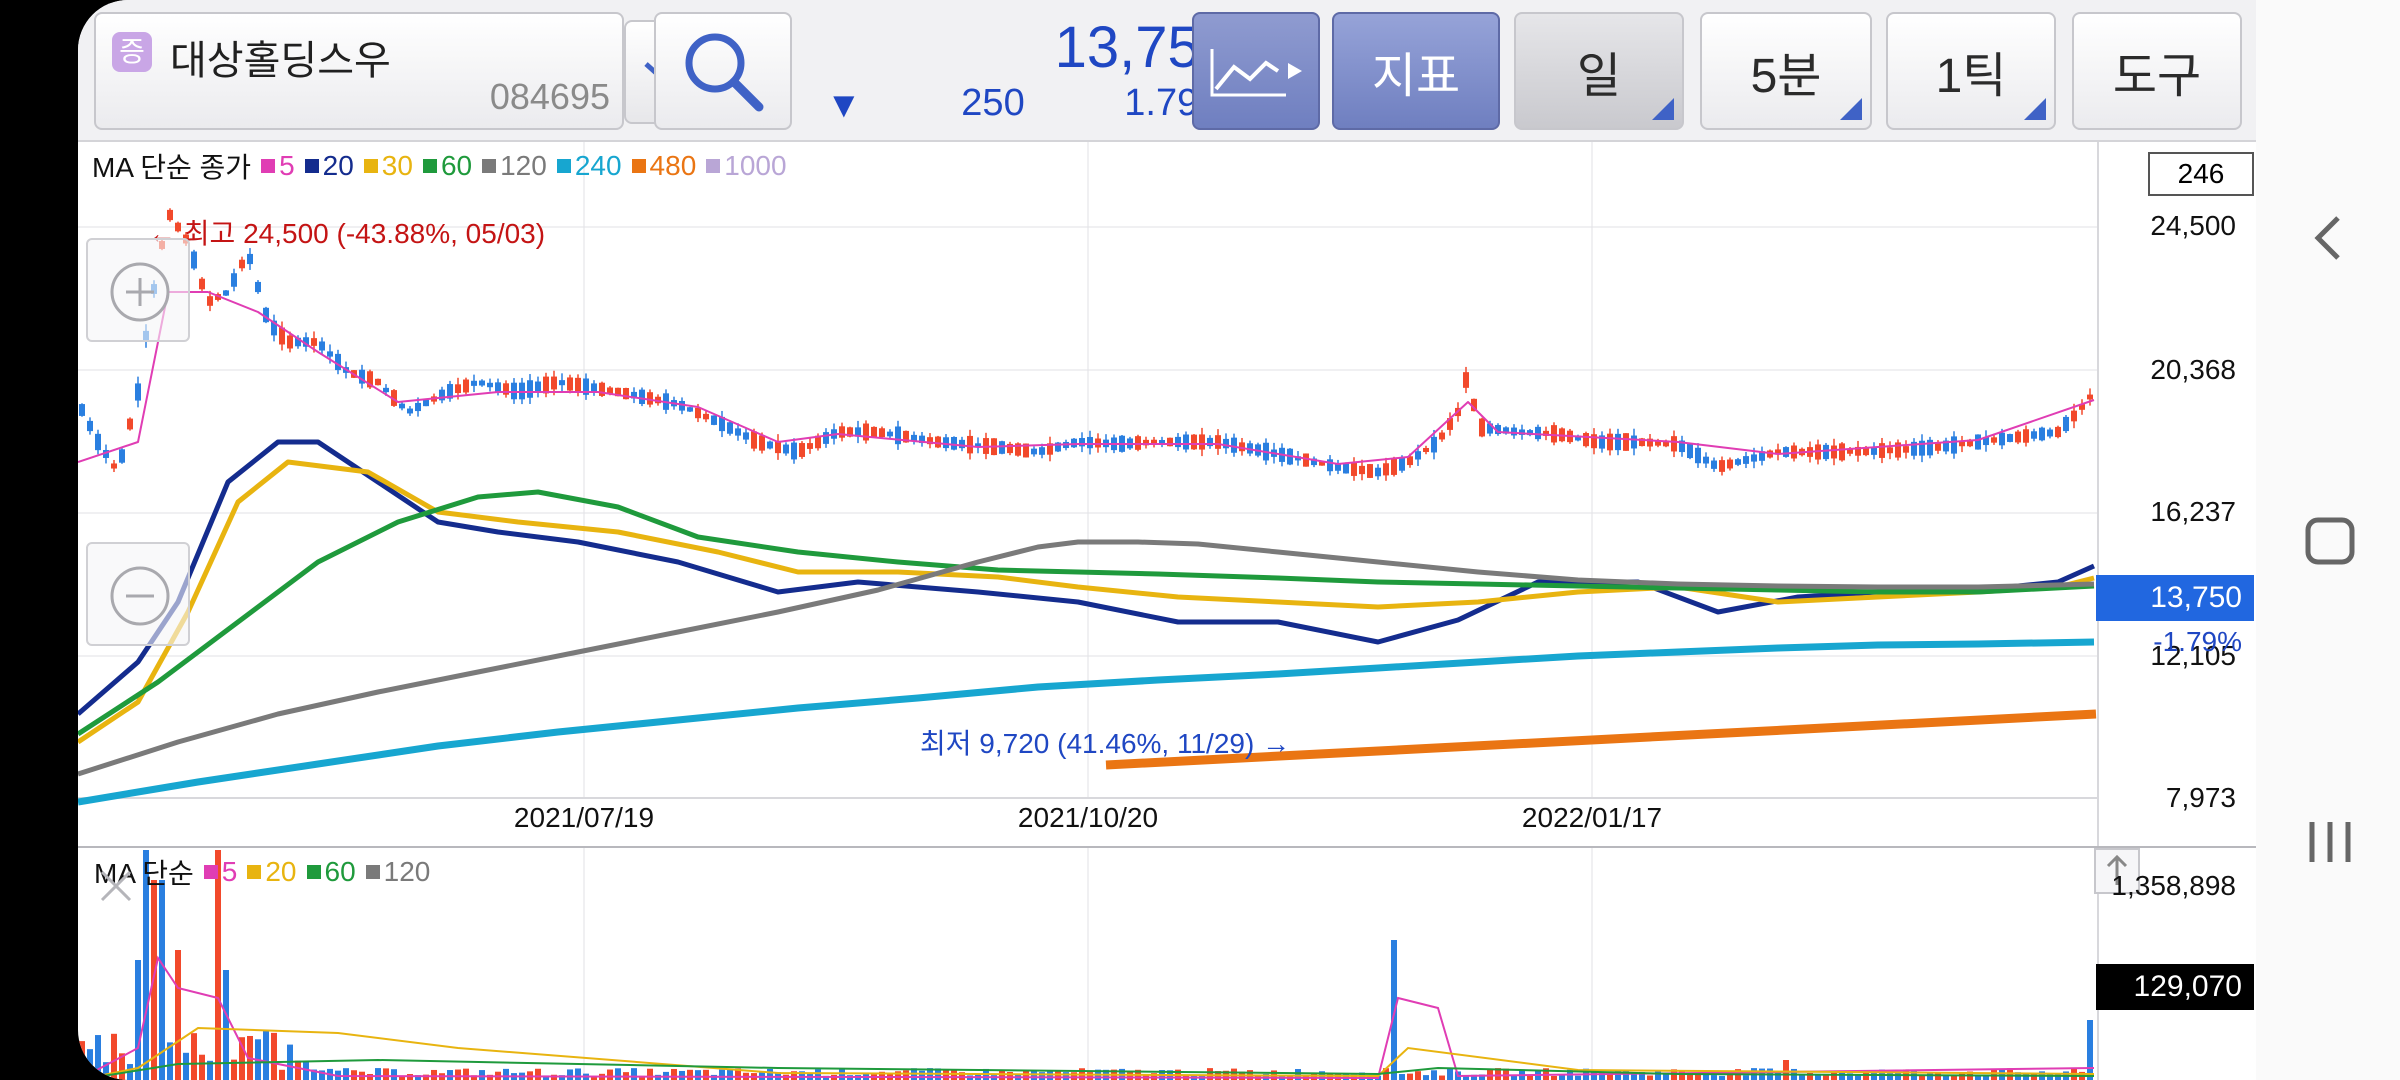 This screenshot has width=2400, height=1080. I want to click on period-tick-button: 1틱, so click(1971, 71).